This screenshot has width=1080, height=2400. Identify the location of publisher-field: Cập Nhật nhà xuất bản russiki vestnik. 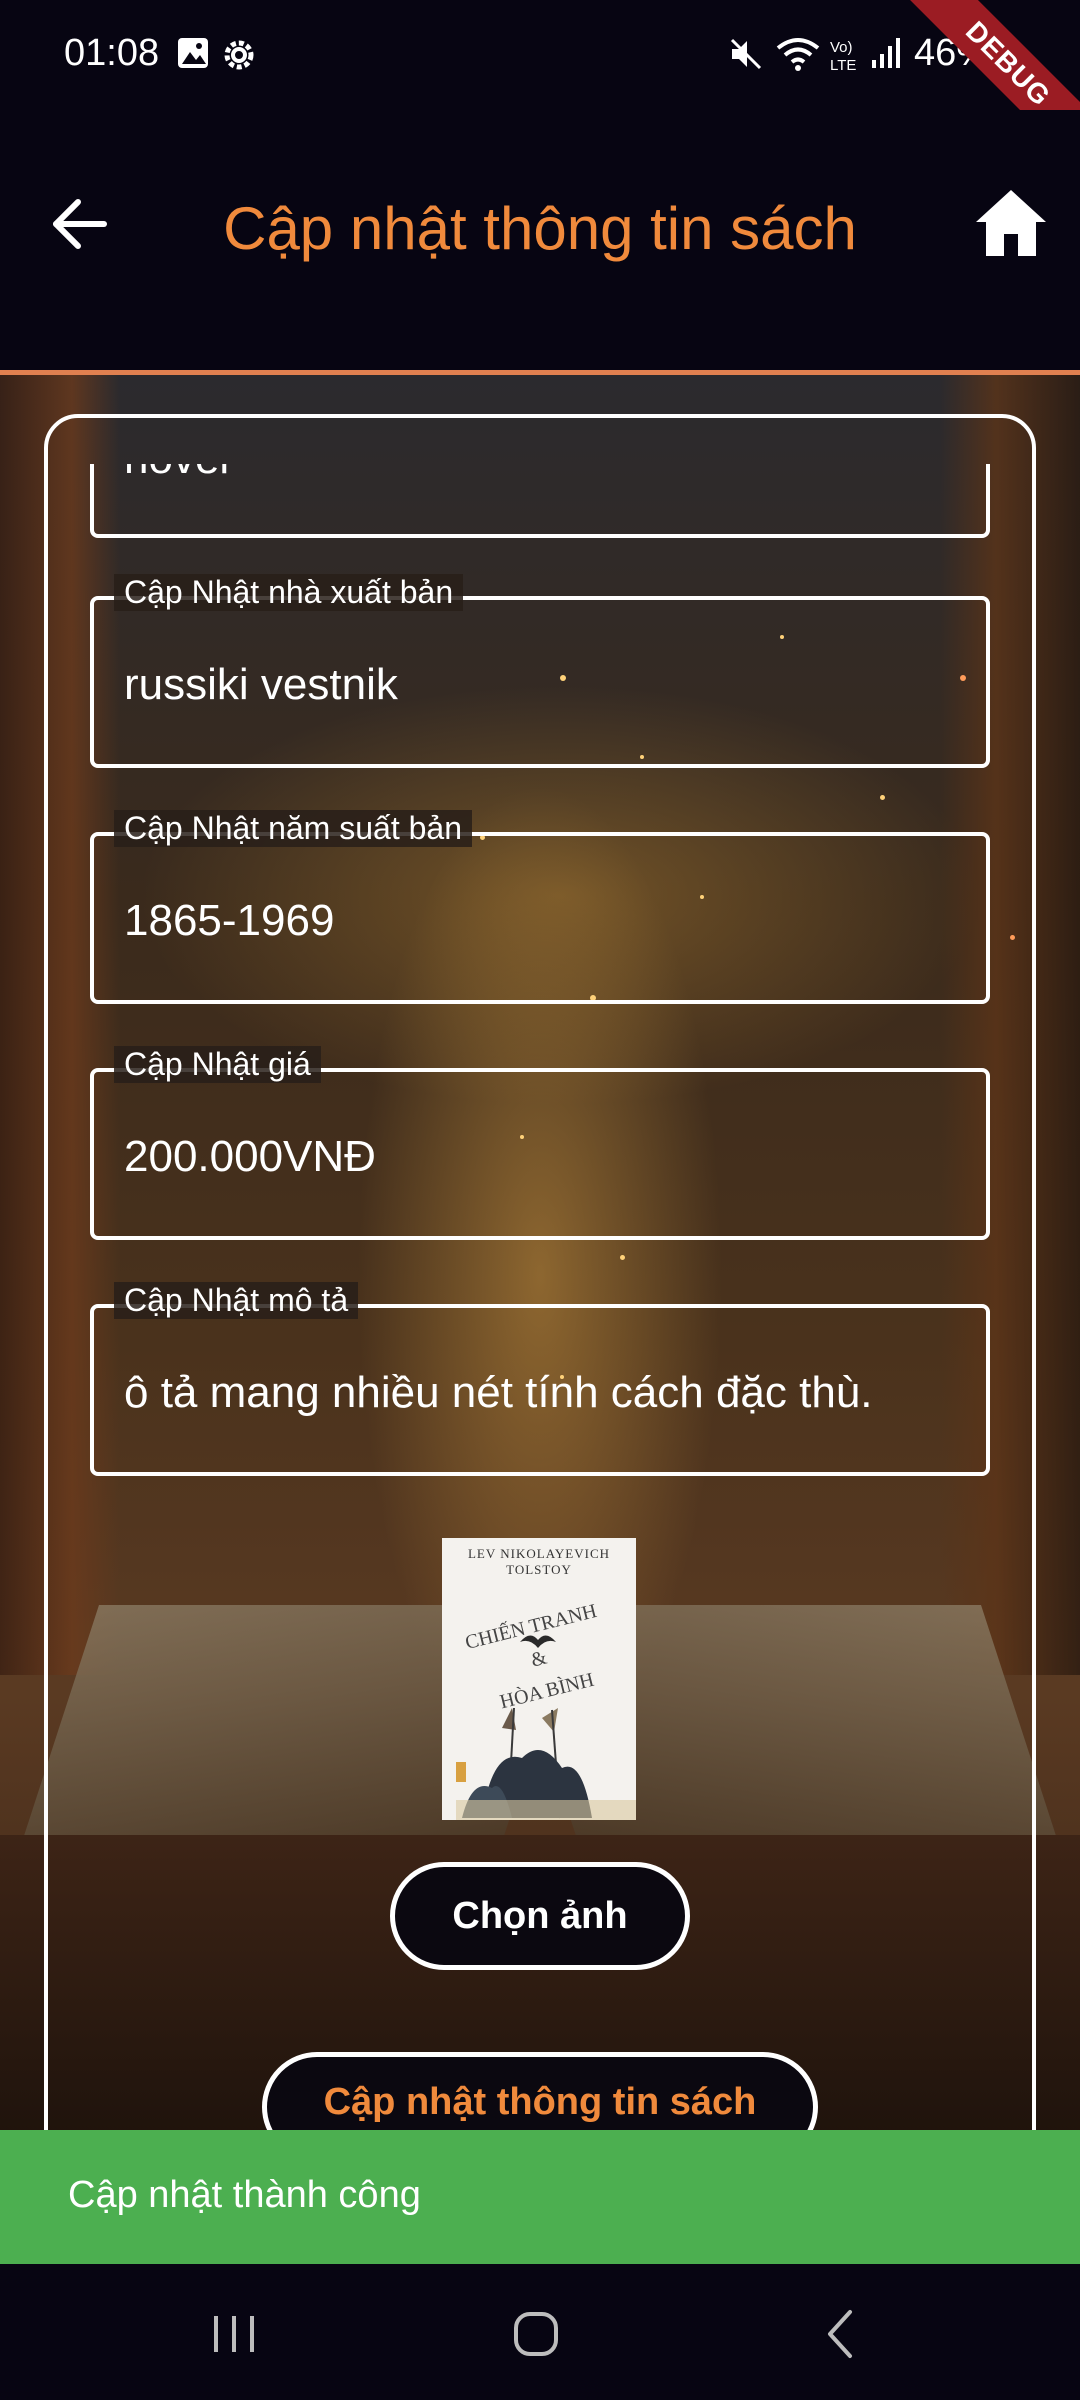
(540, 671).